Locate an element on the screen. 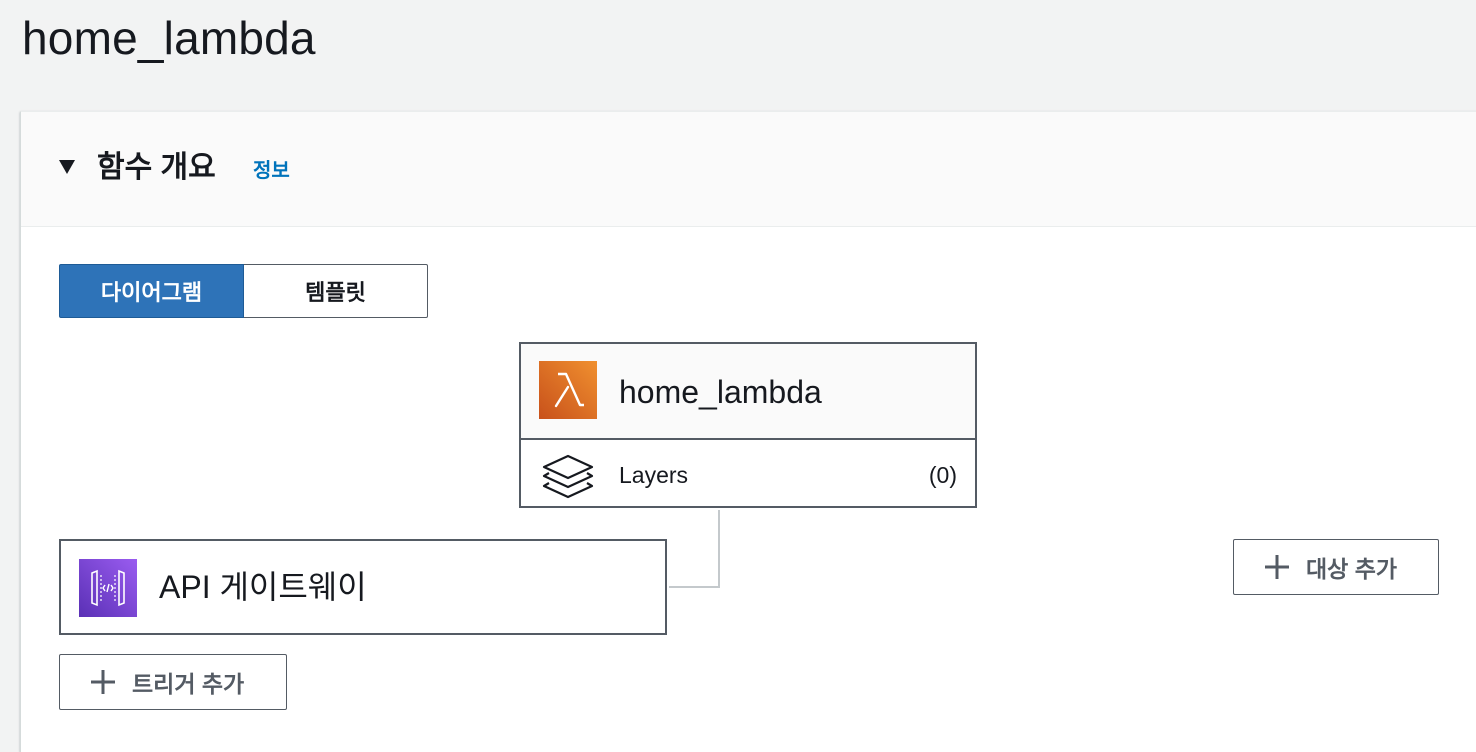 This screenshot has width=1476, height=752. tab-diagram: 다이어그램 is located at coordinates (151, 291).